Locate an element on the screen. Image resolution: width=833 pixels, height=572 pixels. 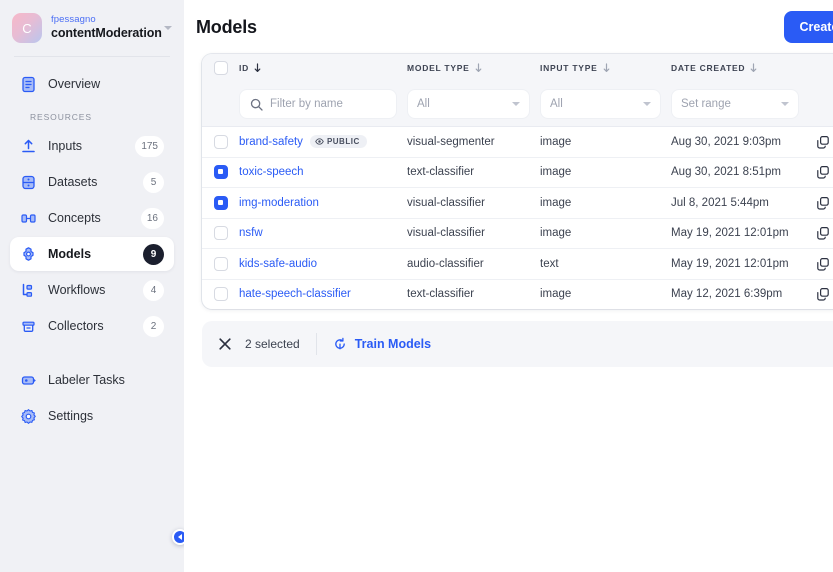
train-icon is located at coordinates (339, 343).